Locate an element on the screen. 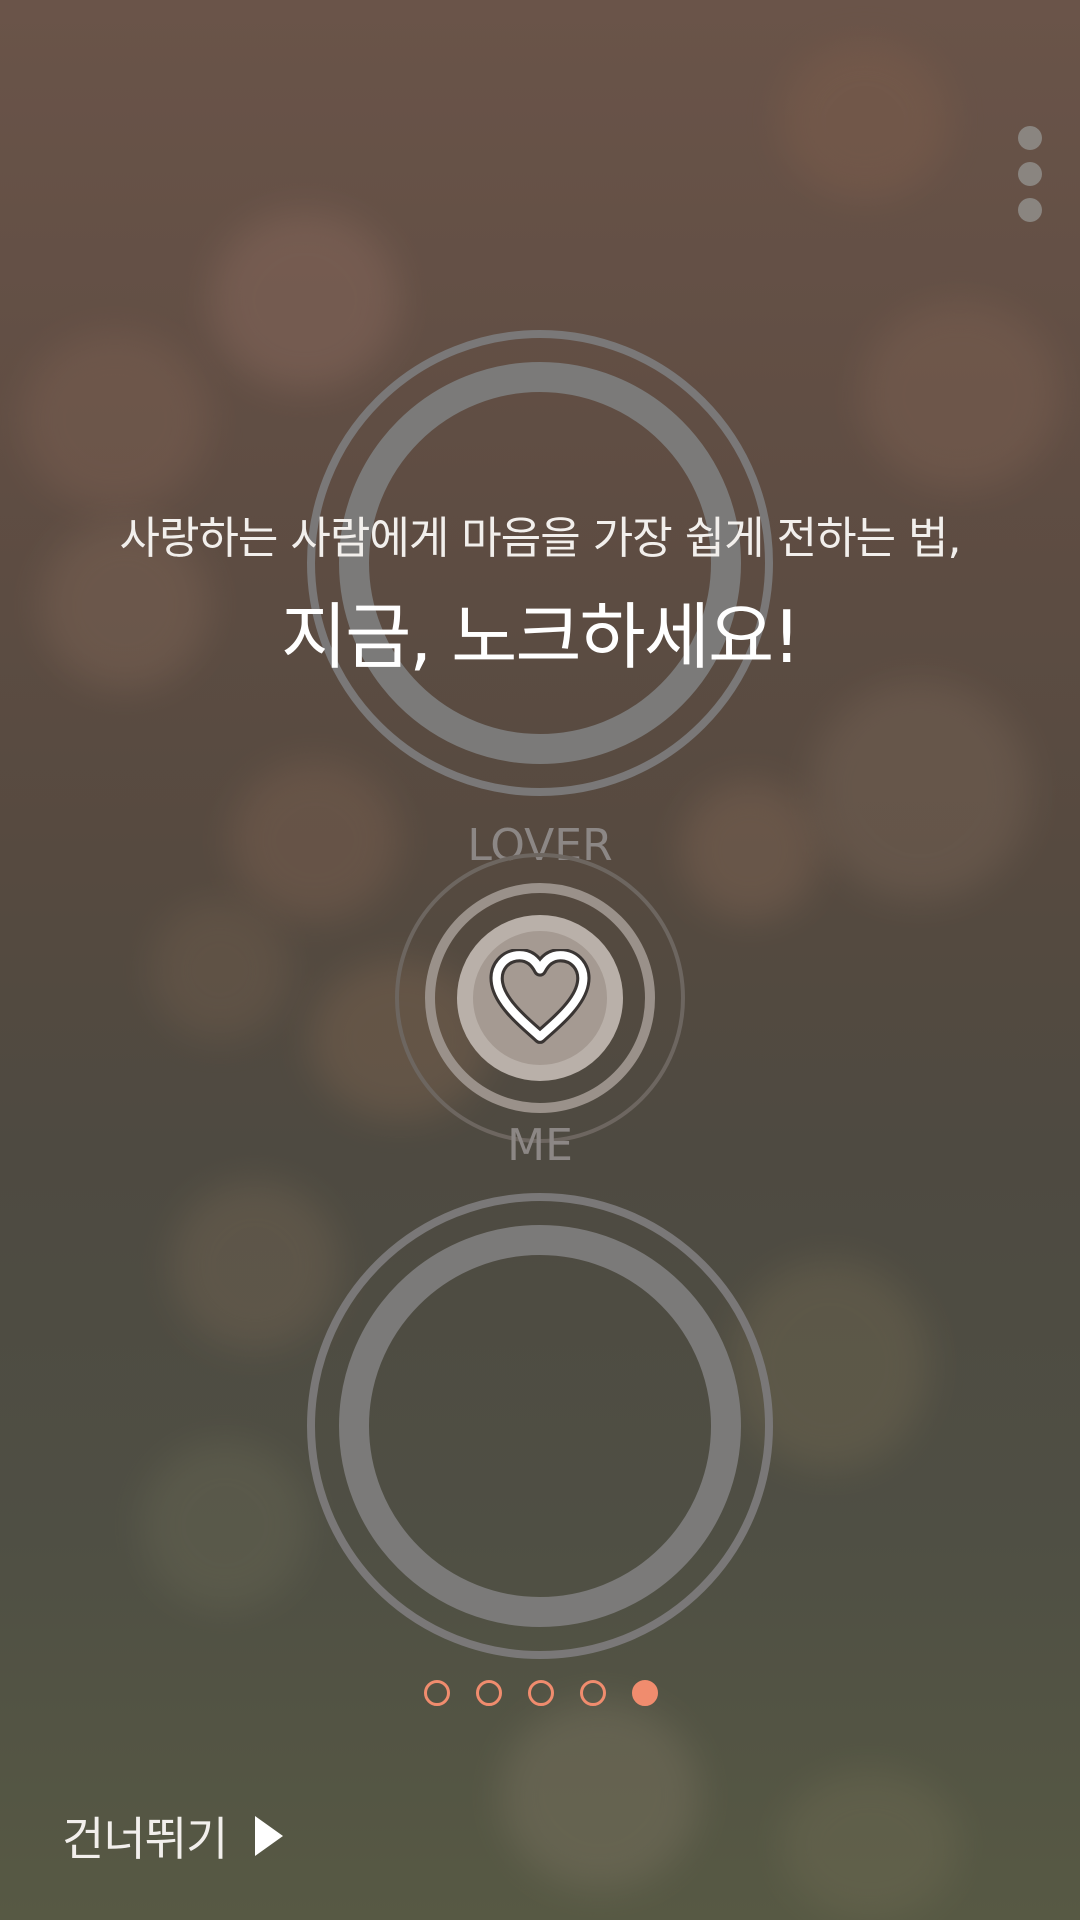 This screenshot has height=1920, width=1080. me-ring is located at coordinates (540, 1426).